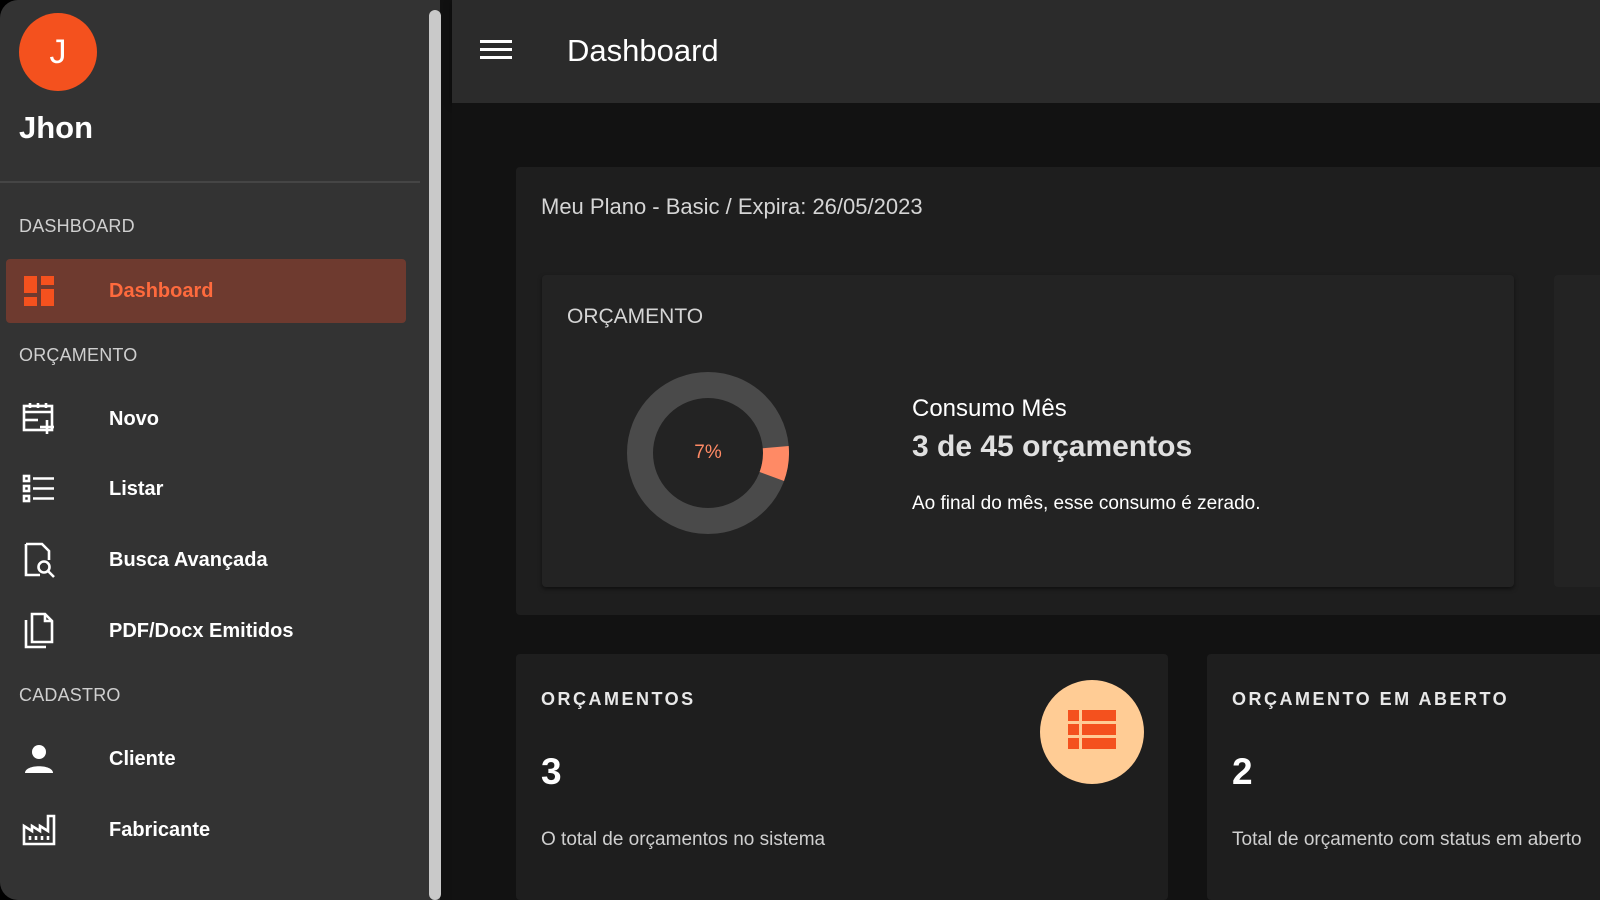 This screenshot has width=1600, height=900. I want to click on avatar-initial: J, so click(58, 51).